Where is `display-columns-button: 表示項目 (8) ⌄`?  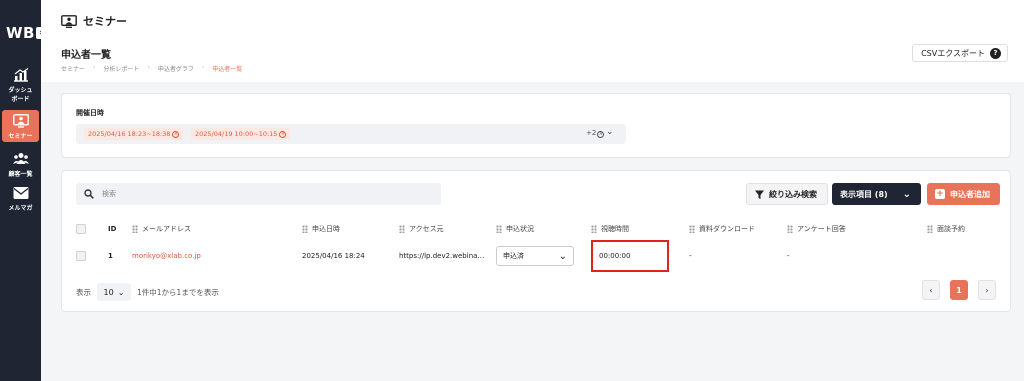
display-columns-button: 表示項目 (8) ⌄ is located at coordinates (876, 194).